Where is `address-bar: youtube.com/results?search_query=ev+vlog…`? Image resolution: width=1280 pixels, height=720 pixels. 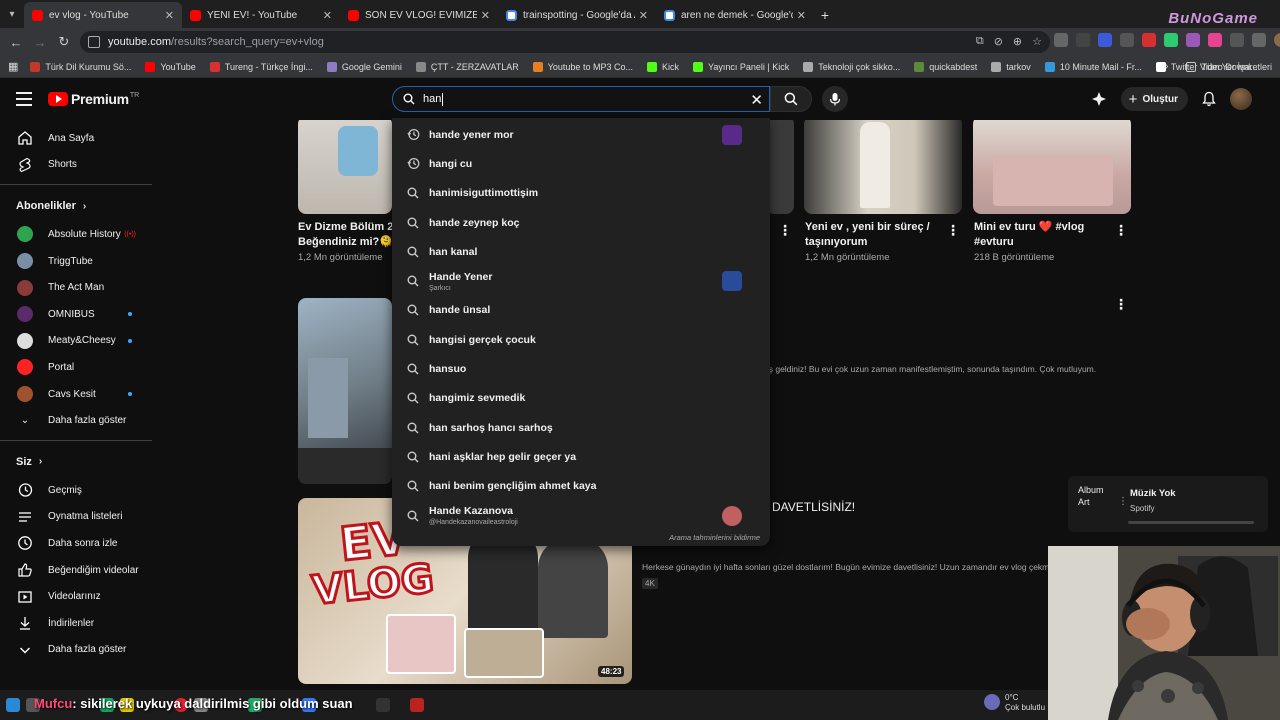 address-bar: youtube.com/results?search_query=ev+vlog… is located at coordinates (565, 42).